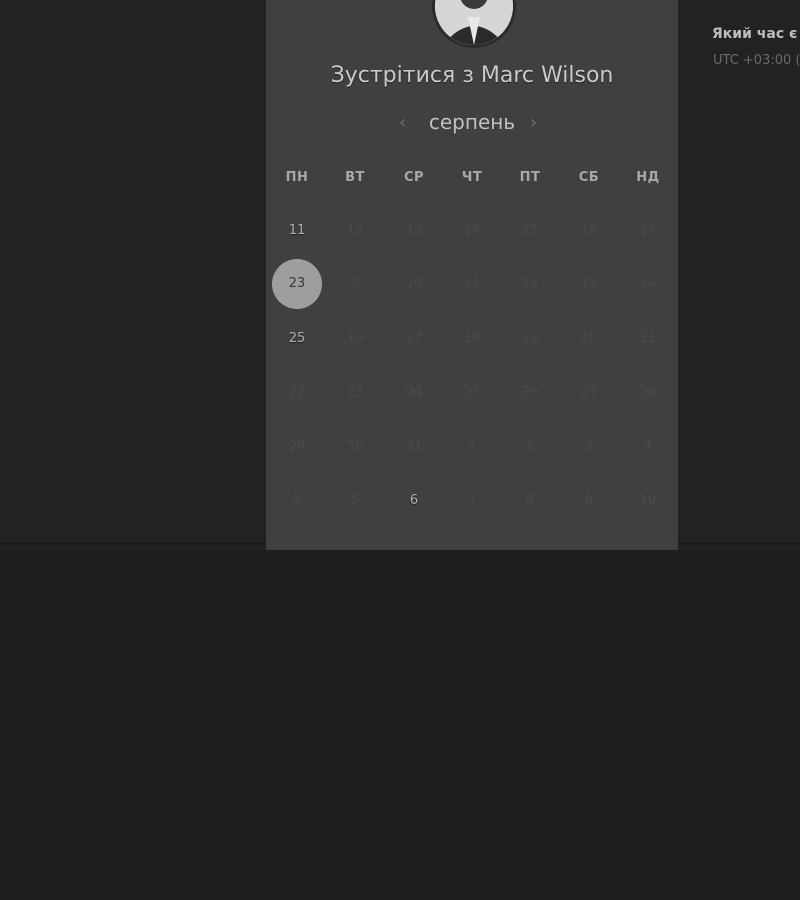 This screenshot has height=900, width=800. Describe the element at coordinates (589, 446) in the screenshot. I see `calendar-day: 3` at that location.